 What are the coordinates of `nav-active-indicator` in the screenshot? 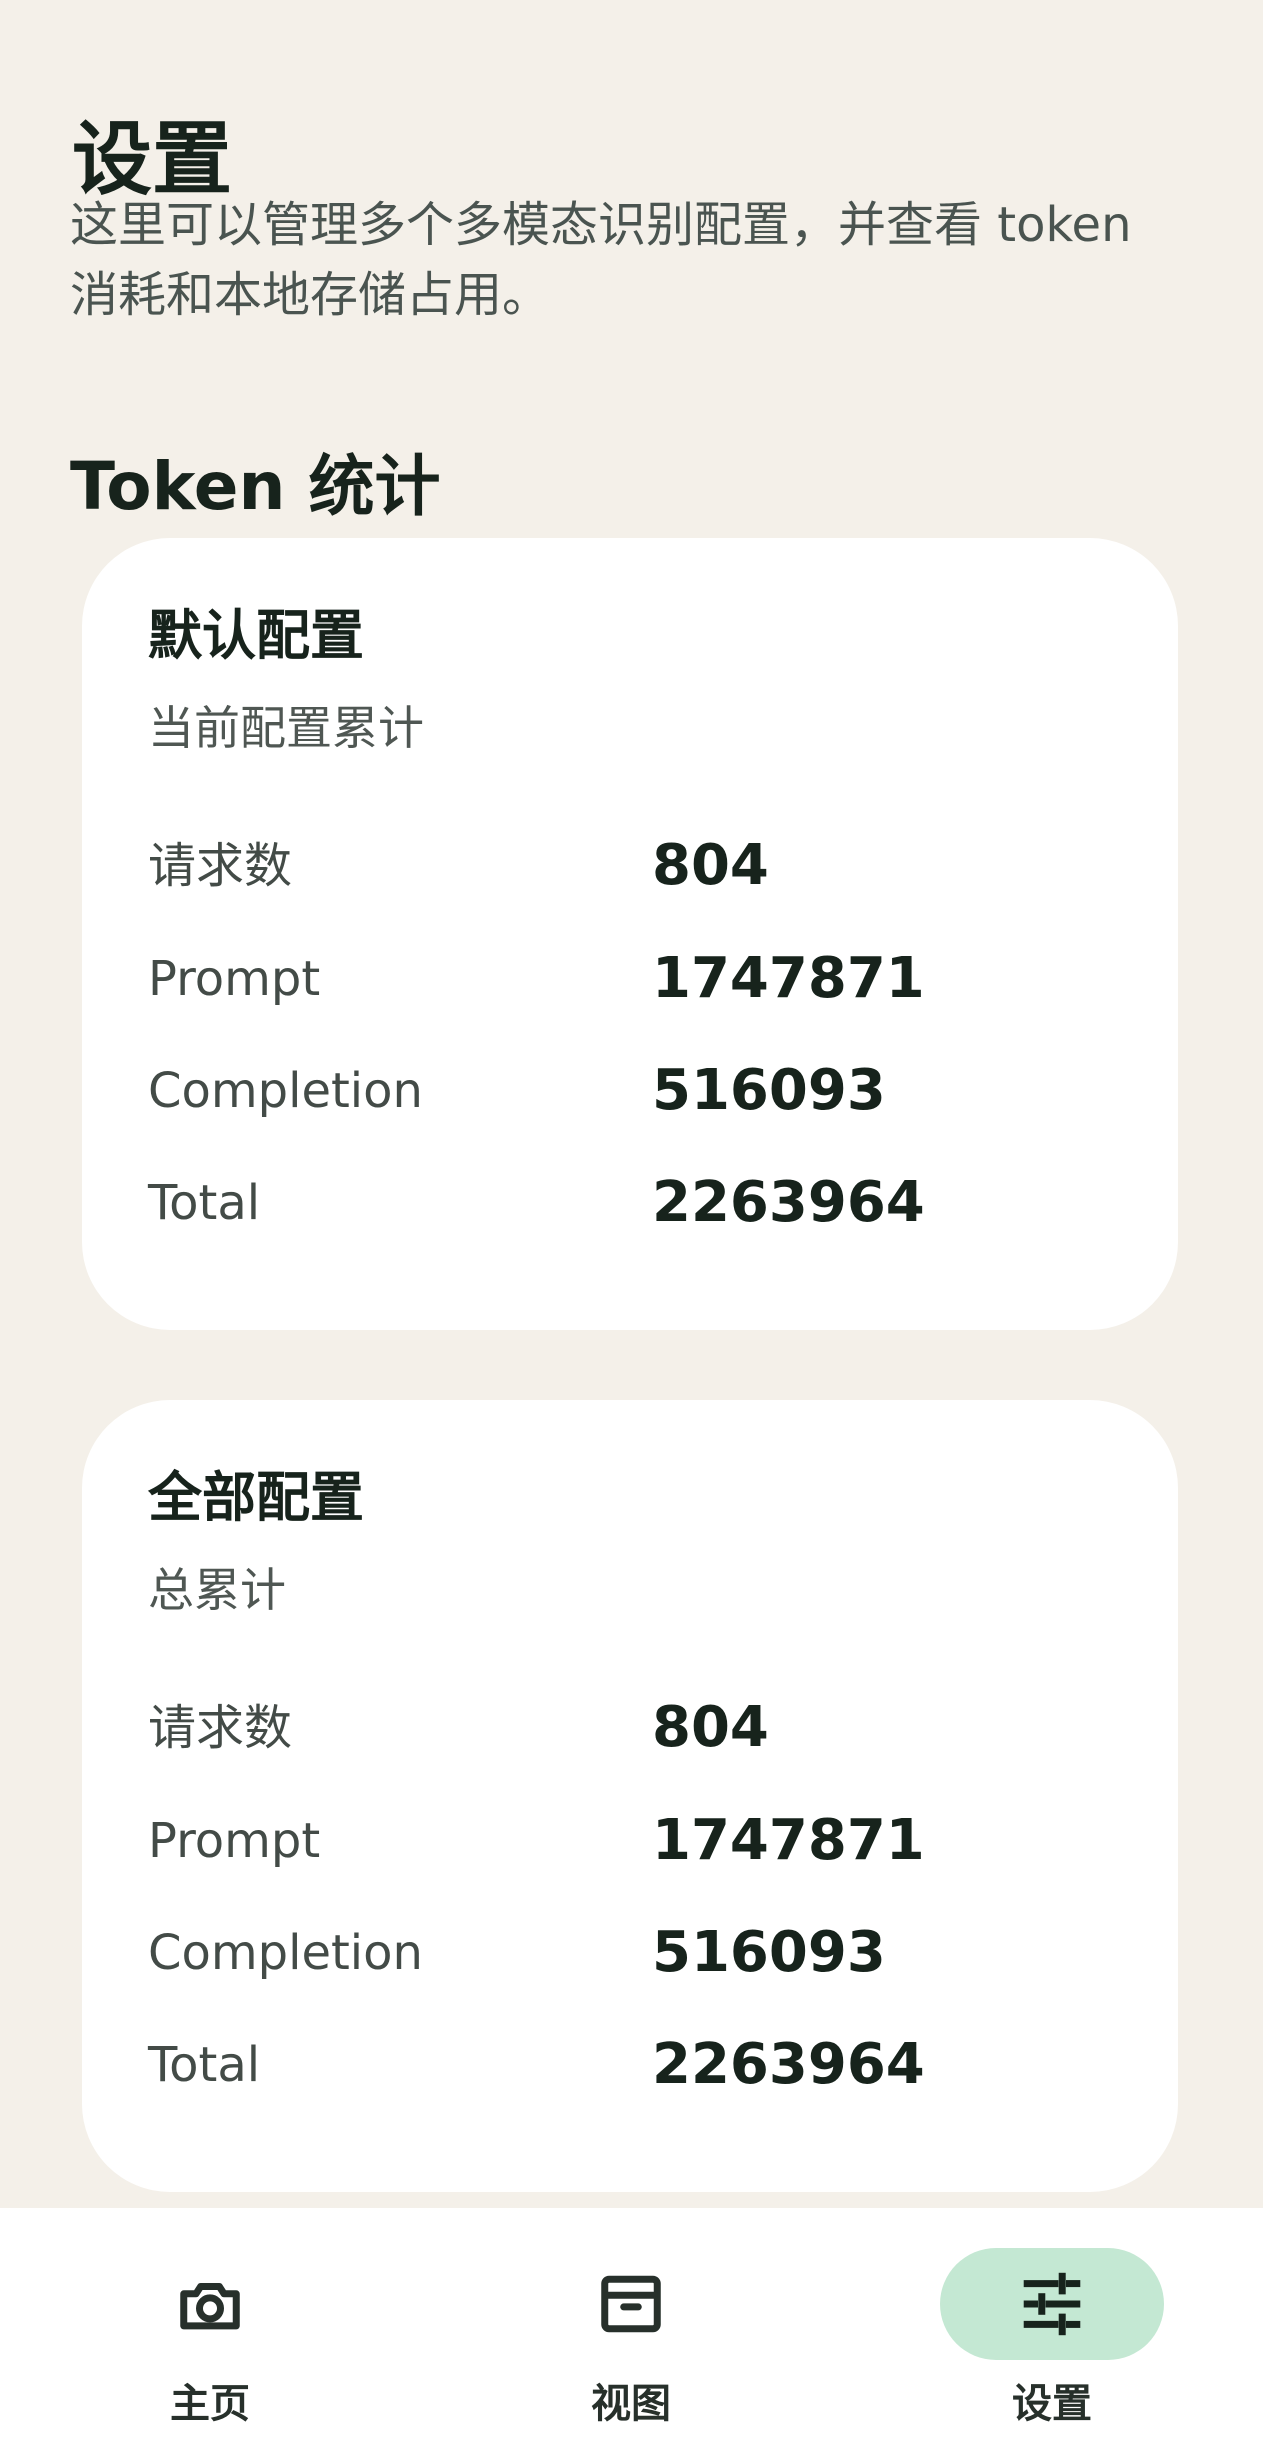 It's located at (1052, 2304).